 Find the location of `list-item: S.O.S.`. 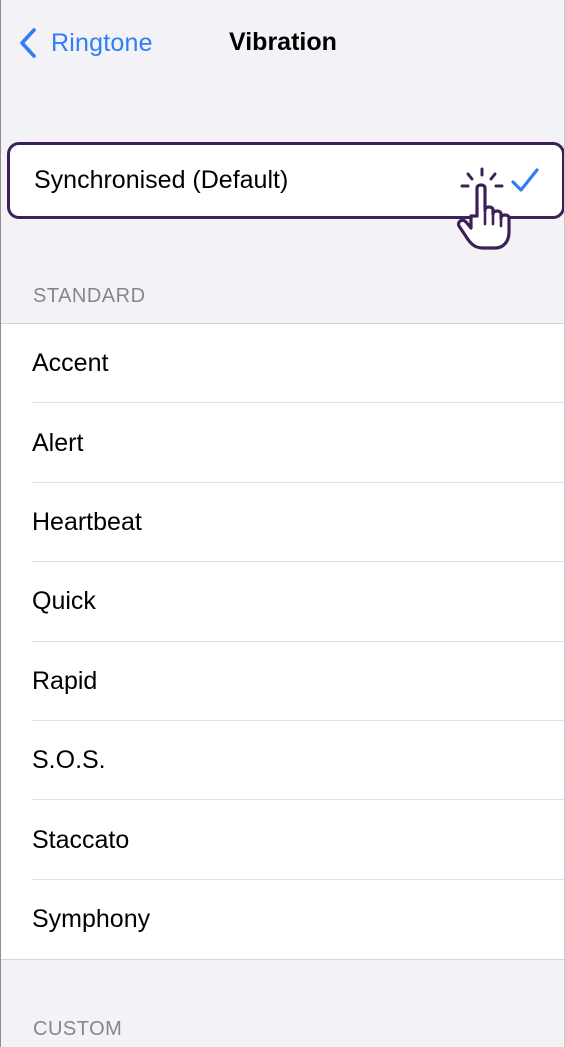

list-item: S.O.S. is located at coordinates (282, 761).